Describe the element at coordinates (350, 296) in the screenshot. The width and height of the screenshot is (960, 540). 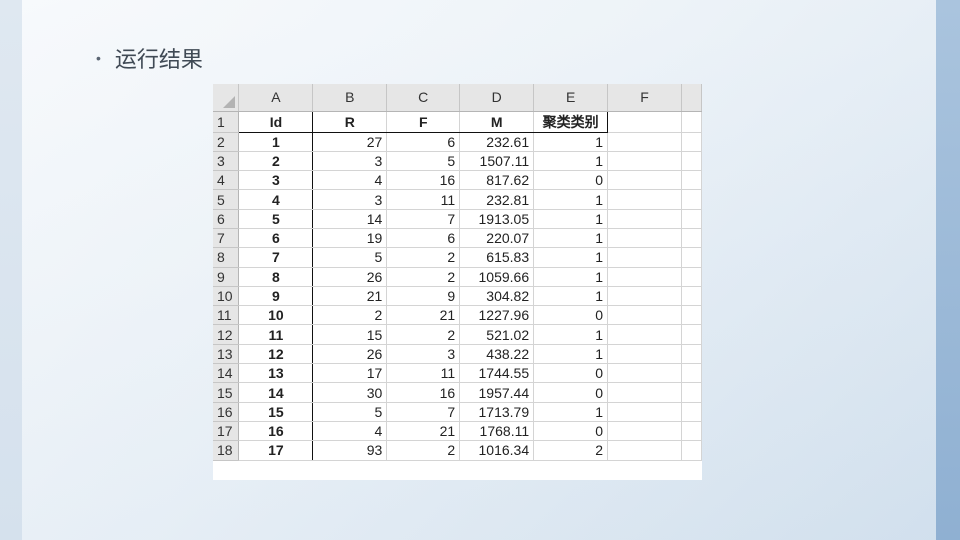
I see `cell-r: 21` at that location.